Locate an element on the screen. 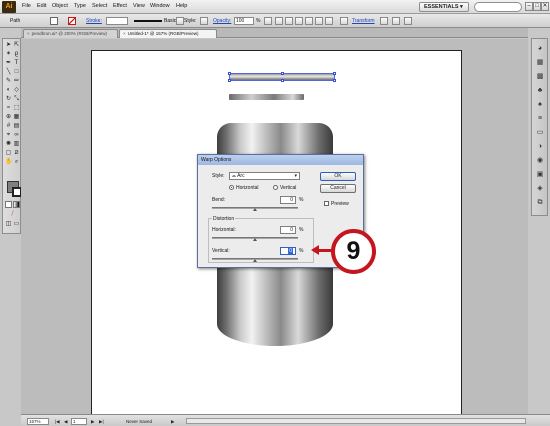 Image resolution: width=550 pixels, height=426 pixels. search-input is located at coordinates (498, 7).